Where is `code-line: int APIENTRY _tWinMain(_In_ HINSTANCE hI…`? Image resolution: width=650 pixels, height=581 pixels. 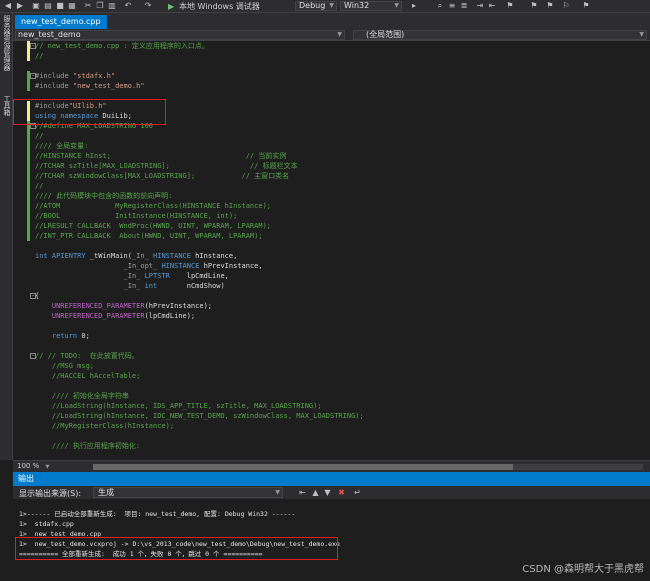 code-line: int APIENTRY _tWinMain(_In_ HINSTANCE hI… is located at coordinates (136, 256).